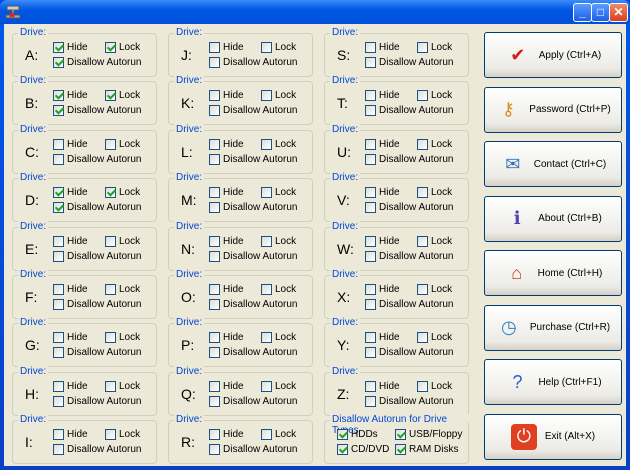 This screenshot has width=630, height=470. I want to click on title-bar: _ □ ✕, so click(315, 12).